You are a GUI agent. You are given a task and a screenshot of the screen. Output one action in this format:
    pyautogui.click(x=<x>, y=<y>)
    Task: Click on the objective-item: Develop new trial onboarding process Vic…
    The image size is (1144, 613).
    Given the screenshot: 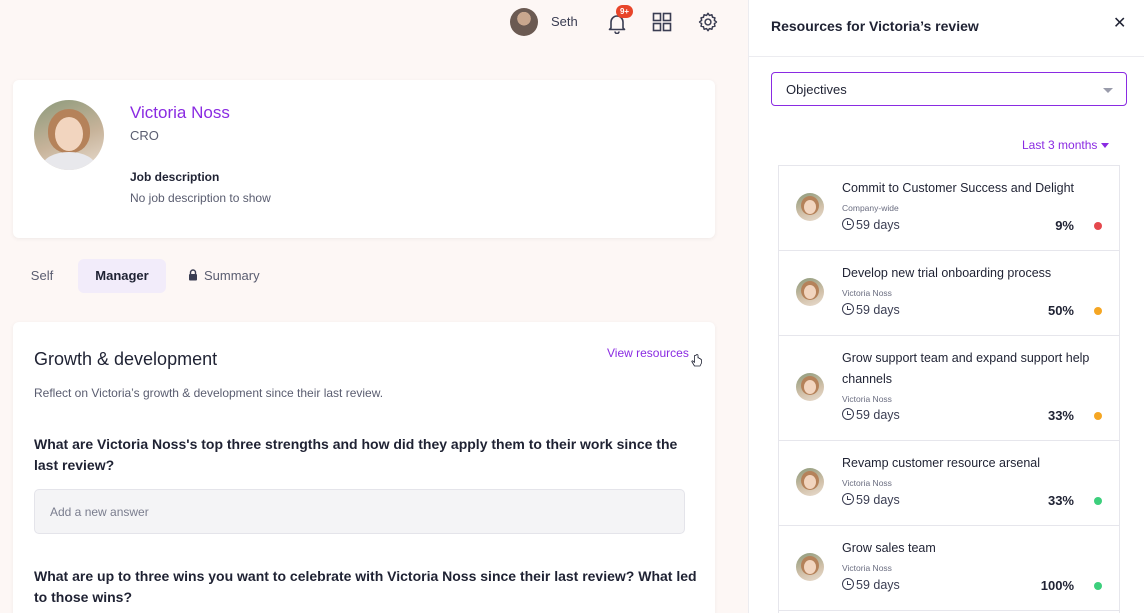 What is the action you would take?
    pyautogui.click(x=949, y=293)
    